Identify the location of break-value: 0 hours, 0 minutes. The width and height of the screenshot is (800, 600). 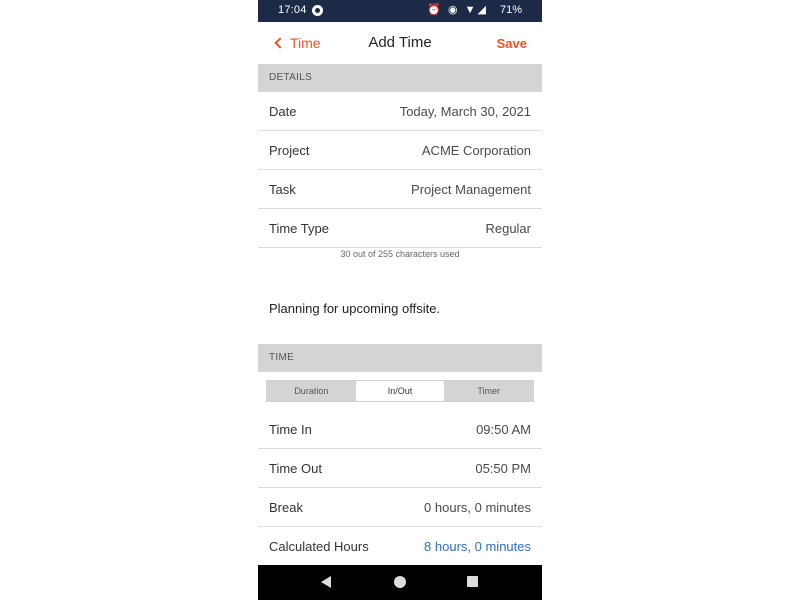
(477, 507).